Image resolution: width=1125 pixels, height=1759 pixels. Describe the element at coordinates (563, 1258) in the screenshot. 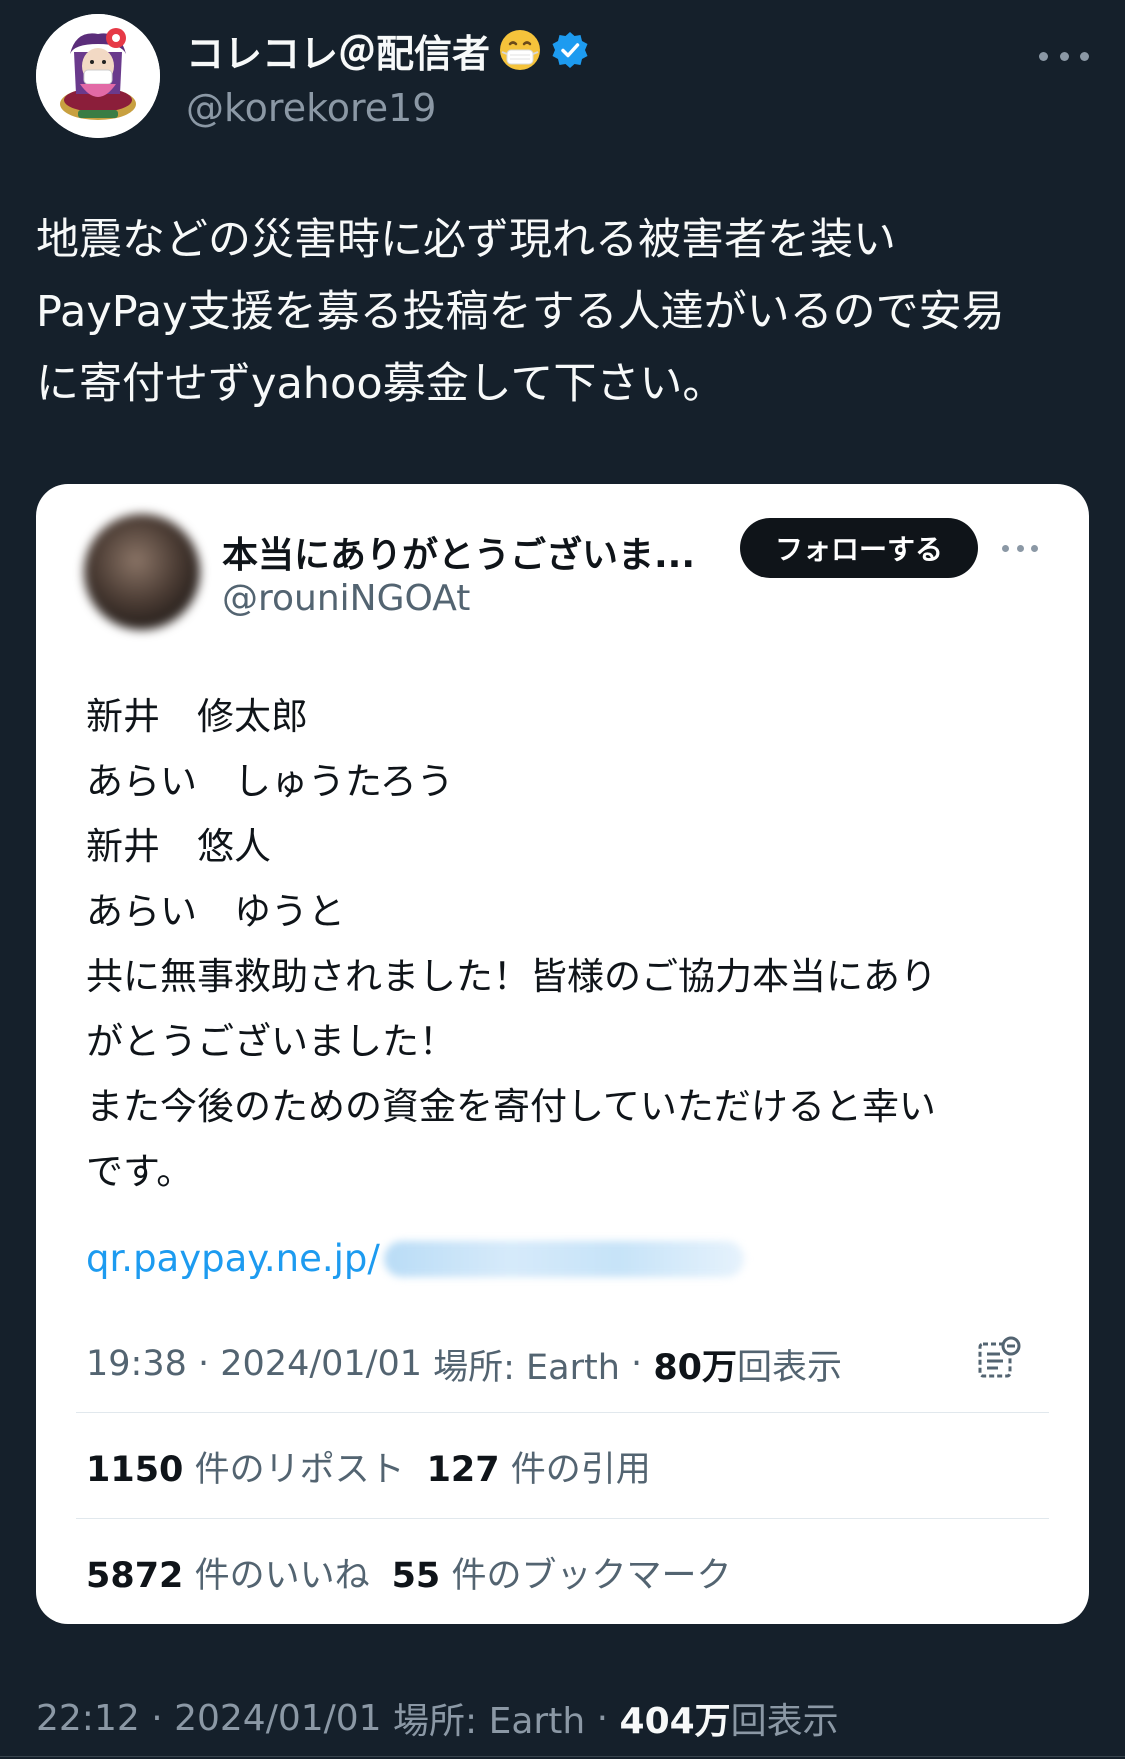

I see `blurred-link-path` at that location.